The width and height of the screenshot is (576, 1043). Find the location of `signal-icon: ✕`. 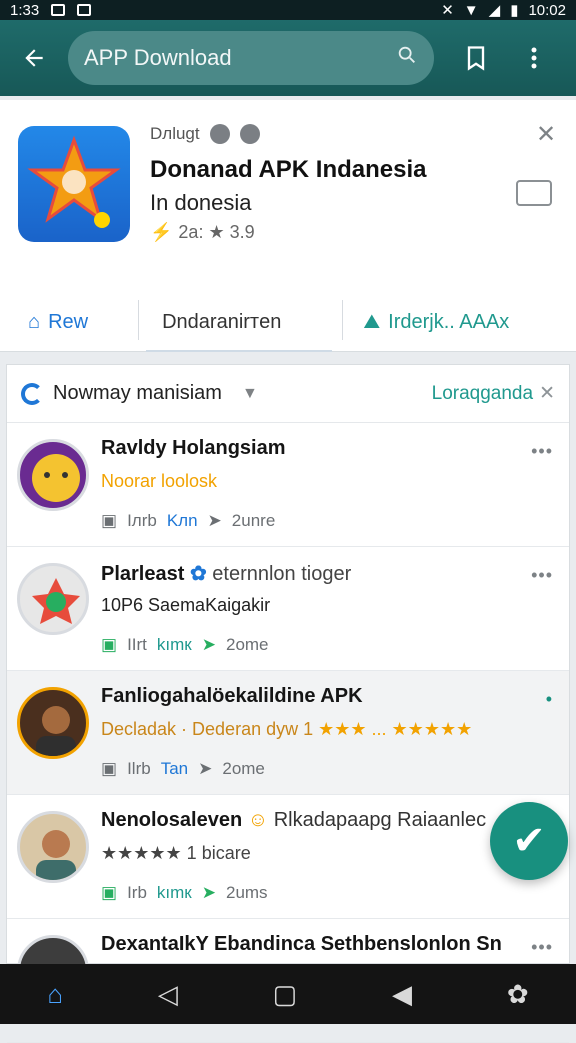

signal-icon: ✕ is located at coordinates (447, 10).